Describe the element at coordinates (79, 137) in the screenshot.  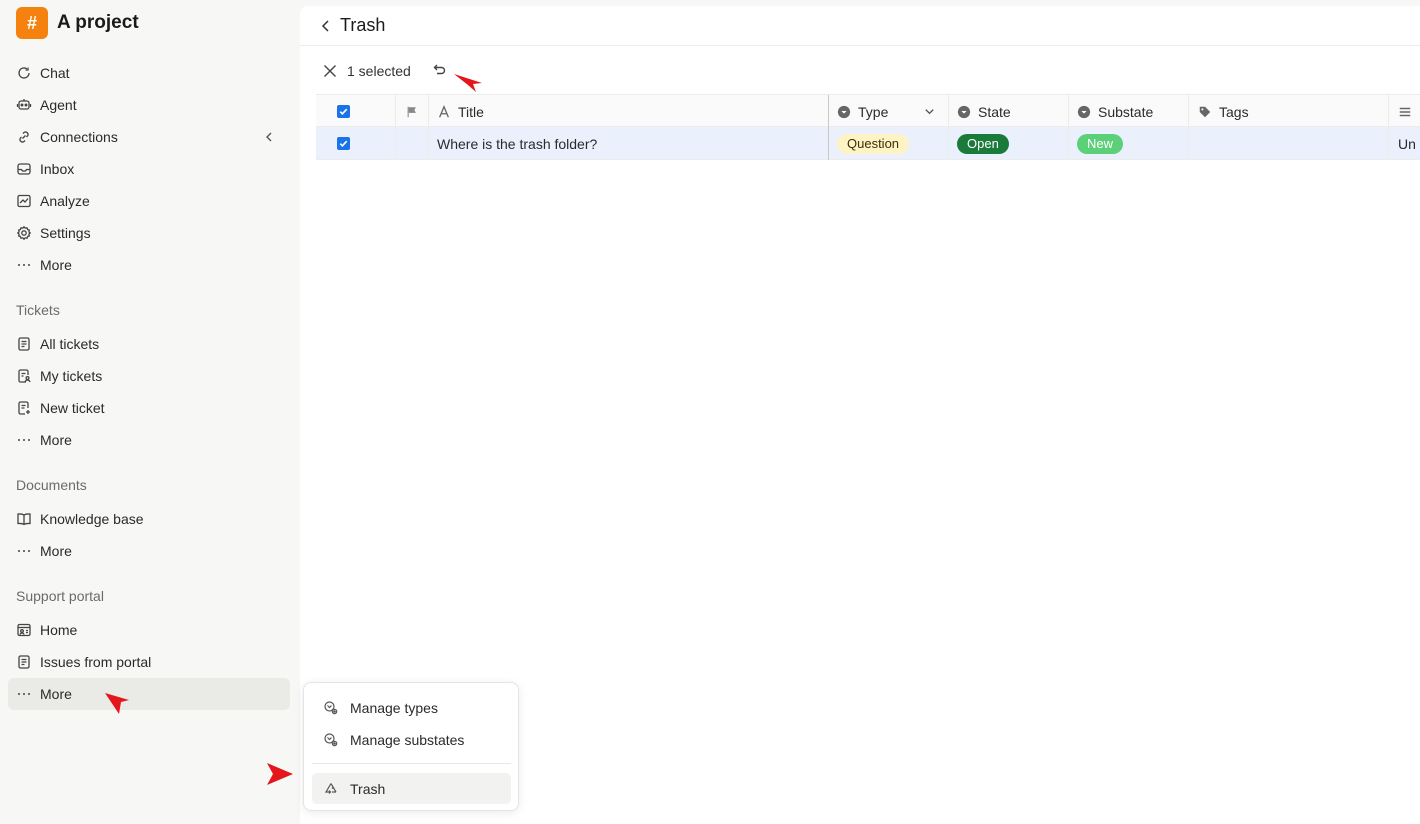
I see `nav-label: Connections` at that location.